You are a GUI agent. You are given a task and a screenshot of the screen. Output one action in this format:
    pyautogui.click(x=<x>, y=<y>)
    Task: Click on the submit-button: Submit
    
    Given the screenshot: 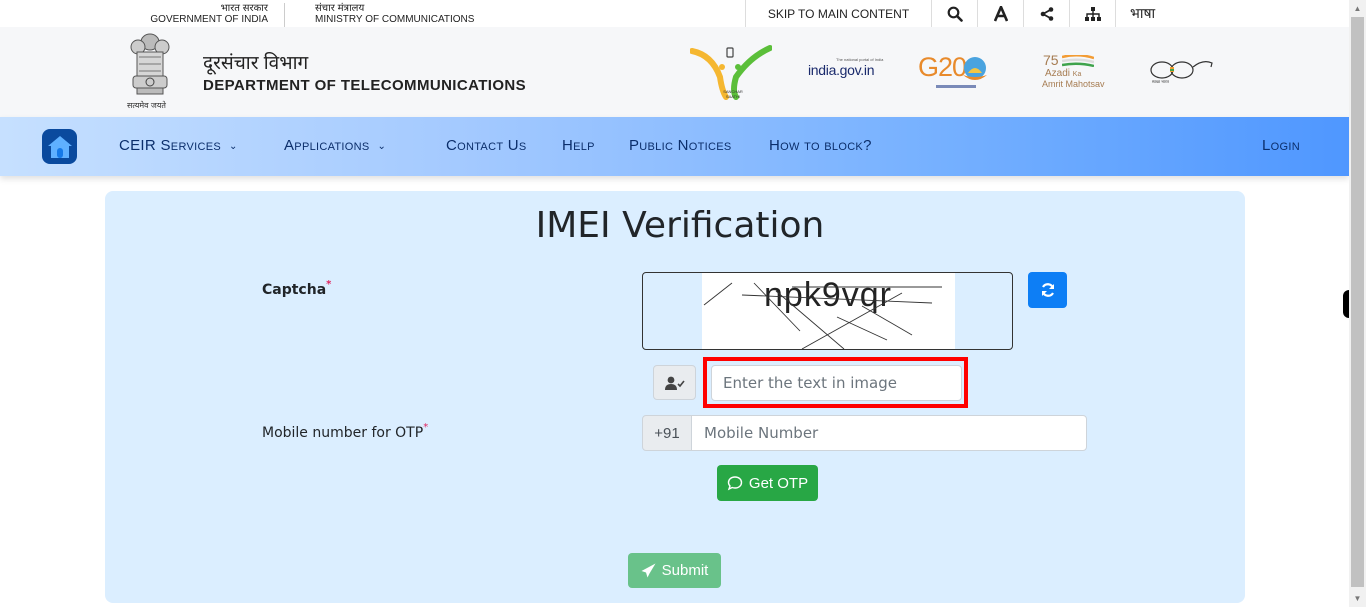 What is the action you would take?
    pyautogui.click(x=674, y=570)
    